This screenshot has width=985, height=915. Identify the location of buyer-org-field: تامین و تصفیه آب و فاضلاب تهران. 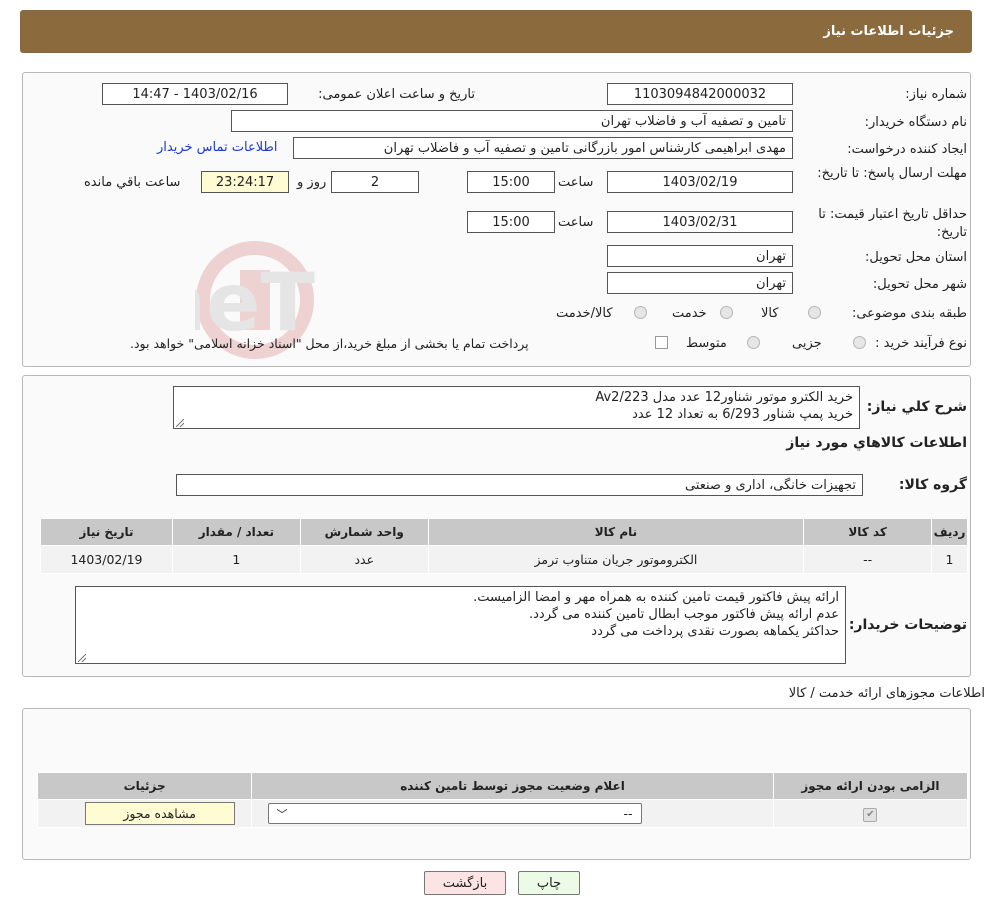
(512, 121).